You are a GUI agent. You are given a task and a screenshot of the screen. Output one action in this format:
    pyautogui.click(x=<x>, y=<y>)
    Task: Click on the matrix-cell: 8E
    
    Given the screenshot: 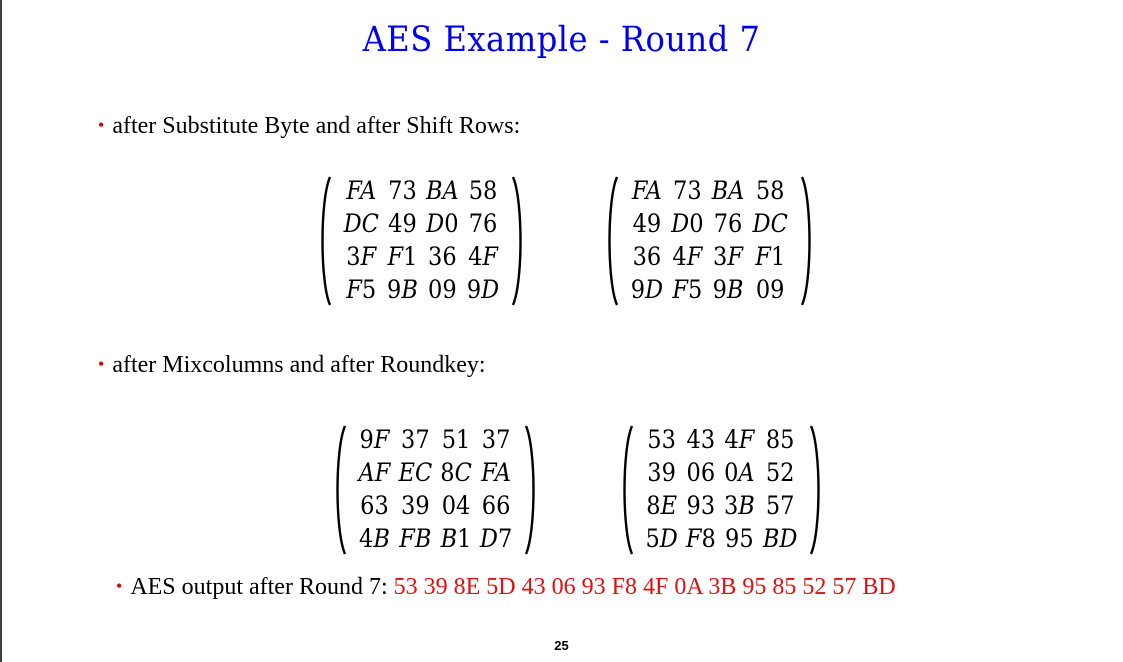 What is the action you would take?
    pyautogui.click(x=661, y=505)
    